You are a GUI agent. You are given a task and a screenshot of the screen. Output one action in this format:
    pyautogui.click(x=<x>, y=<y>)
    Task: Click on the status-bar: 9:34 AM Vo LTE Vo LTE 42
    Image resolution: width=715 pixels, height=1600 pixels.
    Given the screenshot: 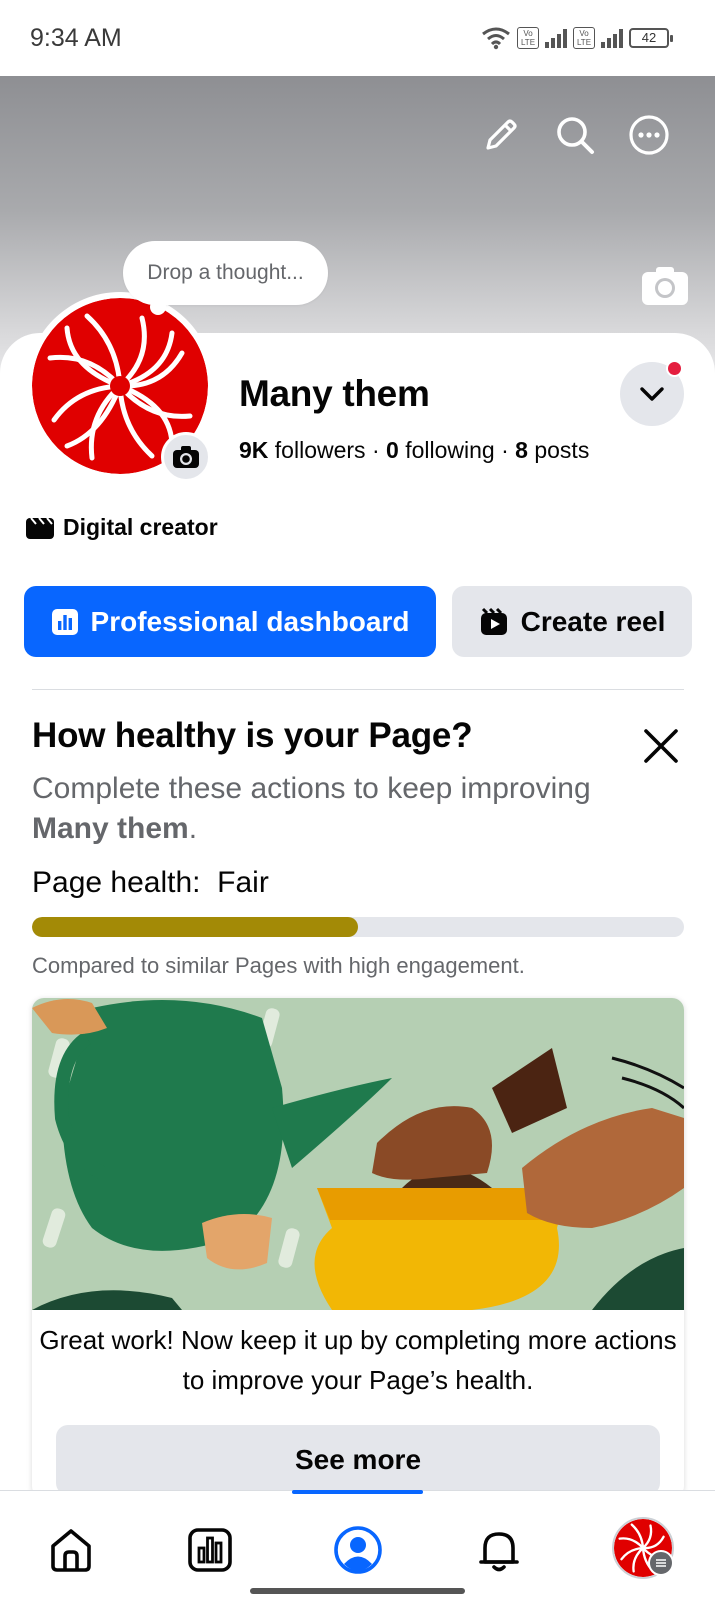 What is the action you would take?
    pyautogui.click(x=357, y=38)
    